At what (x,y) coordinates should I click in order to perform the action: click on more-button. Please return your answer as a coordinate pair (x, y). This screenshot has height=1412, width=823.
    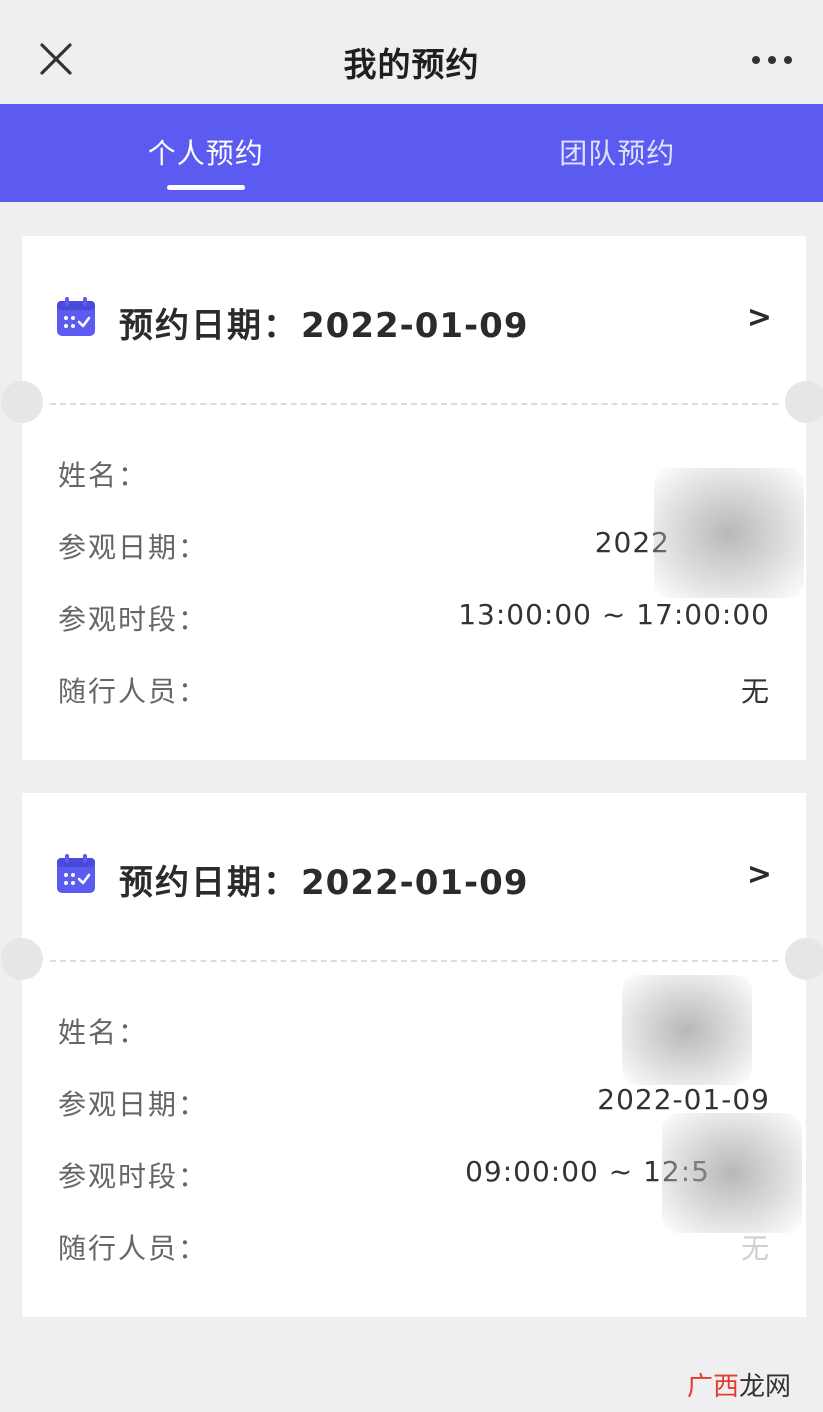
    Looking at the image, I should click on (772, 60).